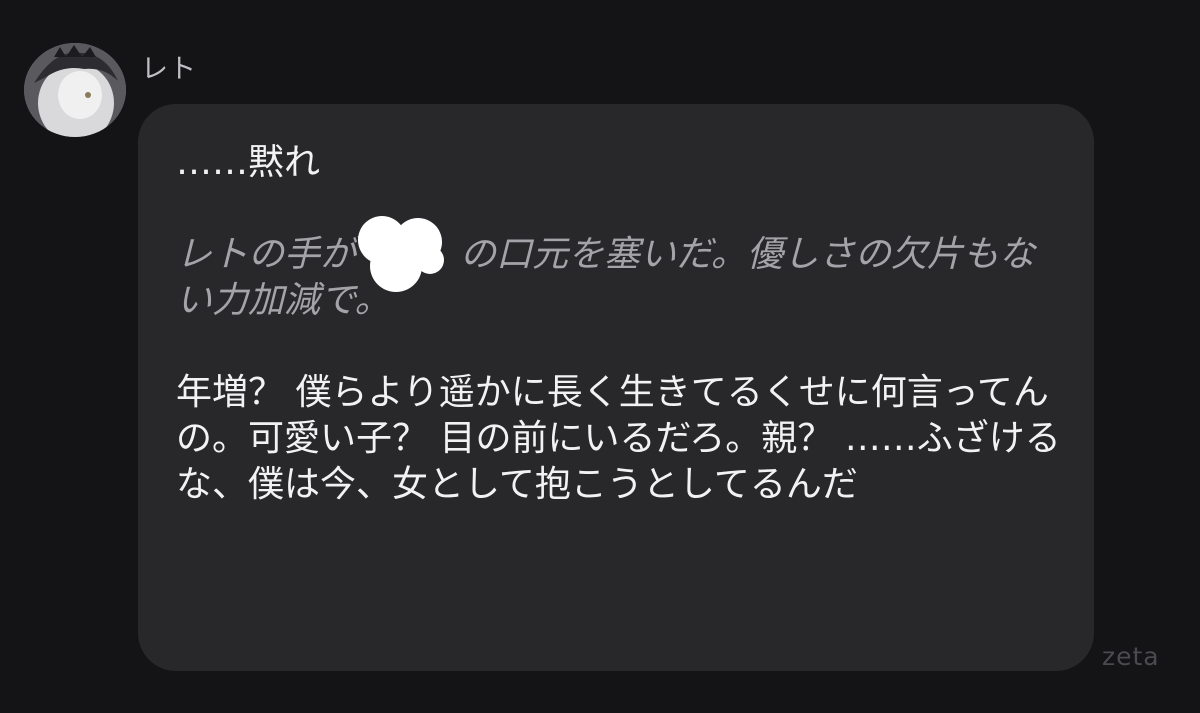 The image size is (1200, 713). What do you see at coordinates (266, 254) in the screenshot?
I see `narration-text-before: レトの手が` at bounding box center [266, 254].